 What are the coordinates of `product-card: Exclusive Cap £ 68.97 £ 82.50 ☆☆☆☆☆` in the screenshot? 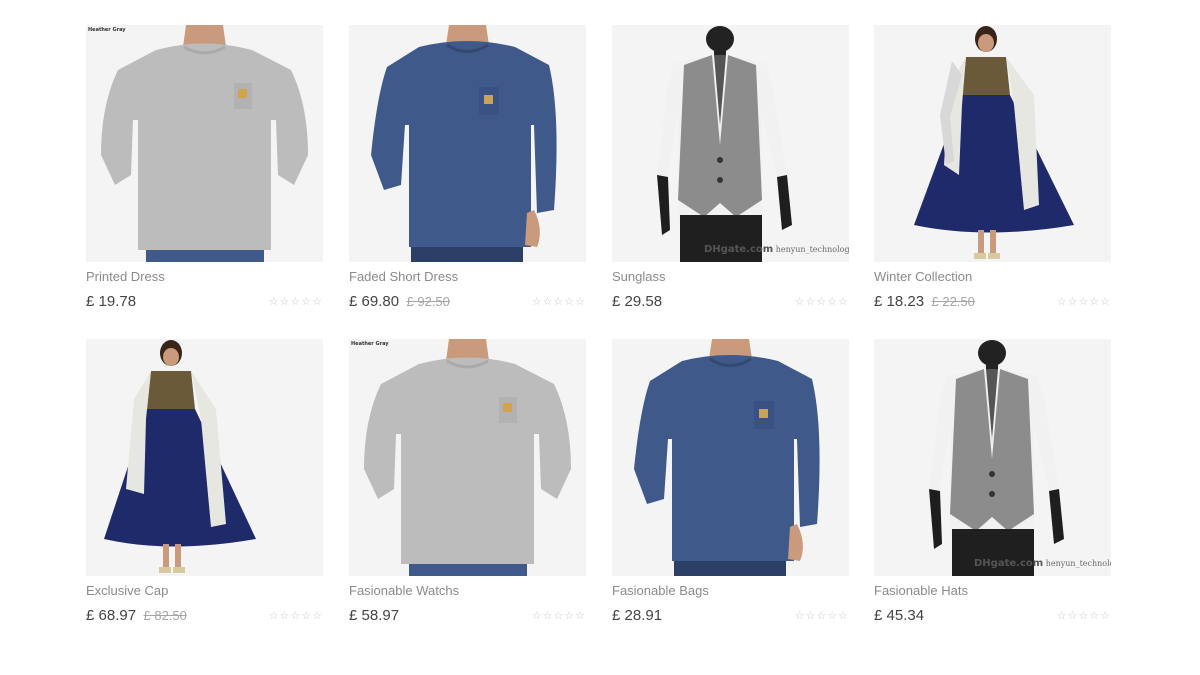 It's located at (204, 489).